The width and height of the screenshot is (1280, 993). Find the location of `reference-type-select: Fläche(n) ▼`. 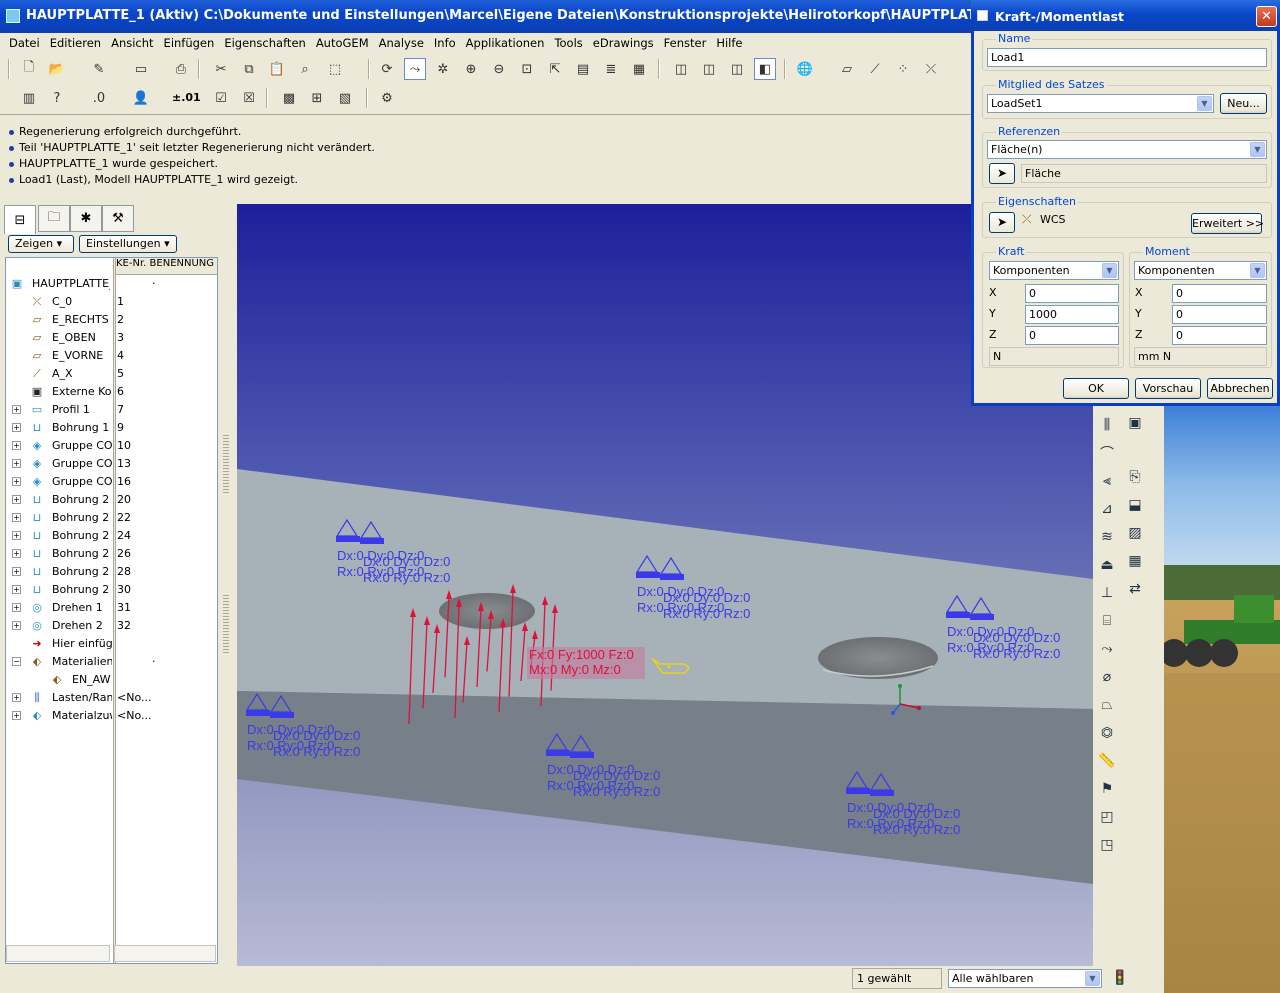

reference-type-select: Fläche(n) ▼ is located at coordinates (1127, 149).